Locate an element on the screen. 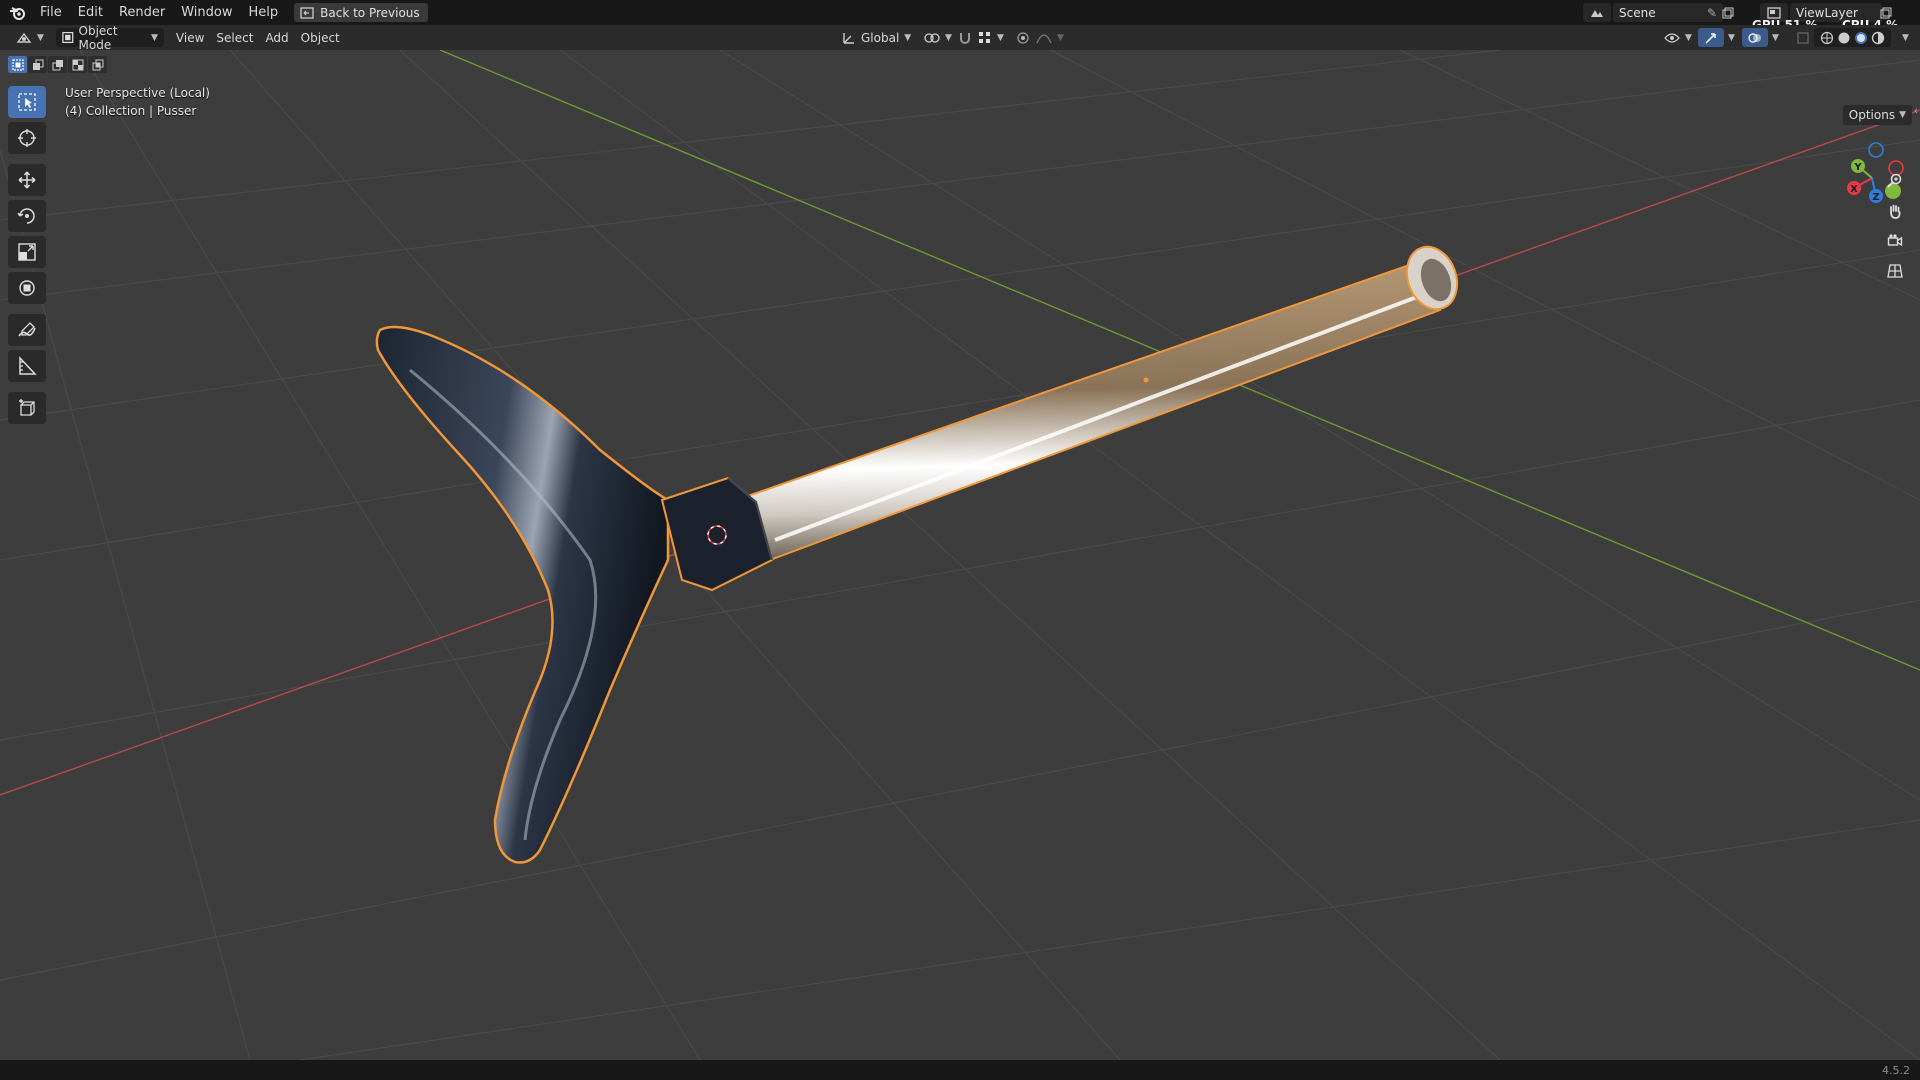 The image size is (1920, 1080). solid-shading-icon is located at coordinates (1844, 38).